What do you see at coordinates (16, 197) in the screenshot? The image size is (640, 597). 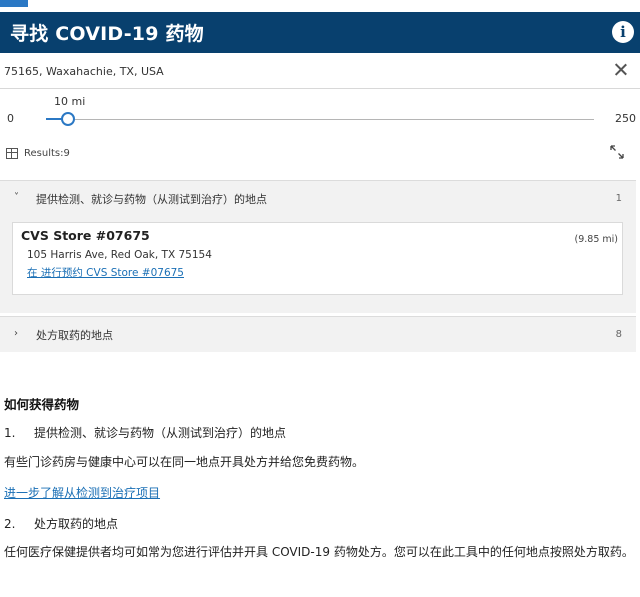 I see `chevron-down-icon: ˅` at bounding box center [16, 197].